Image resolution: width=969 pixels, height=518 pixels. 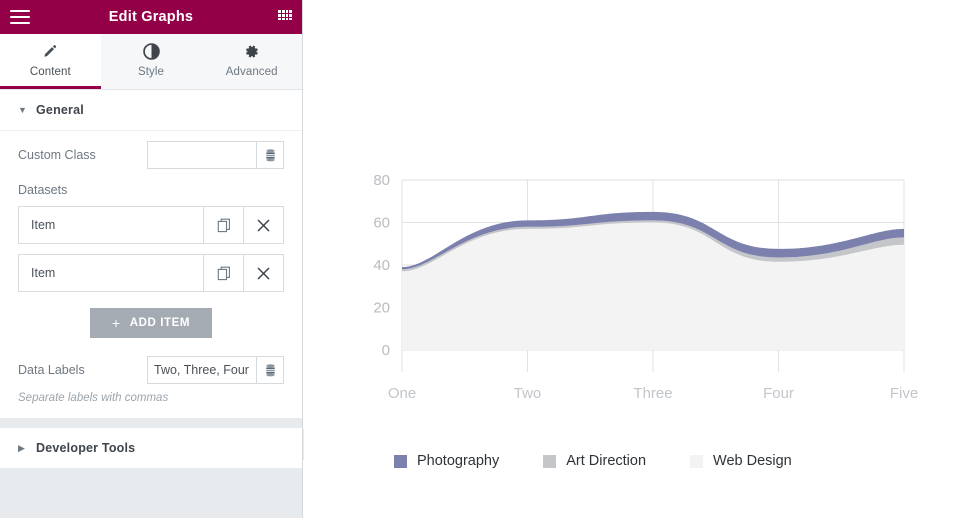 What do you see at coordinates (151, 52) in the screenshot?
I see `contrast-icon` at bounding box center [151, 52].